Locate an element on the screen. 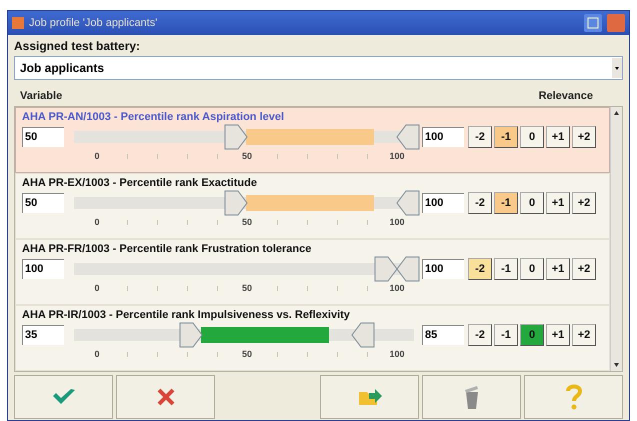 This screenshot has height=421, width=637. variable-row: AHA PR-AN/1003 - Percentile rank Aspiration level 50 100 -2 -1 0 +1 +2 0 50 100 is located at coordinates (312, 140).